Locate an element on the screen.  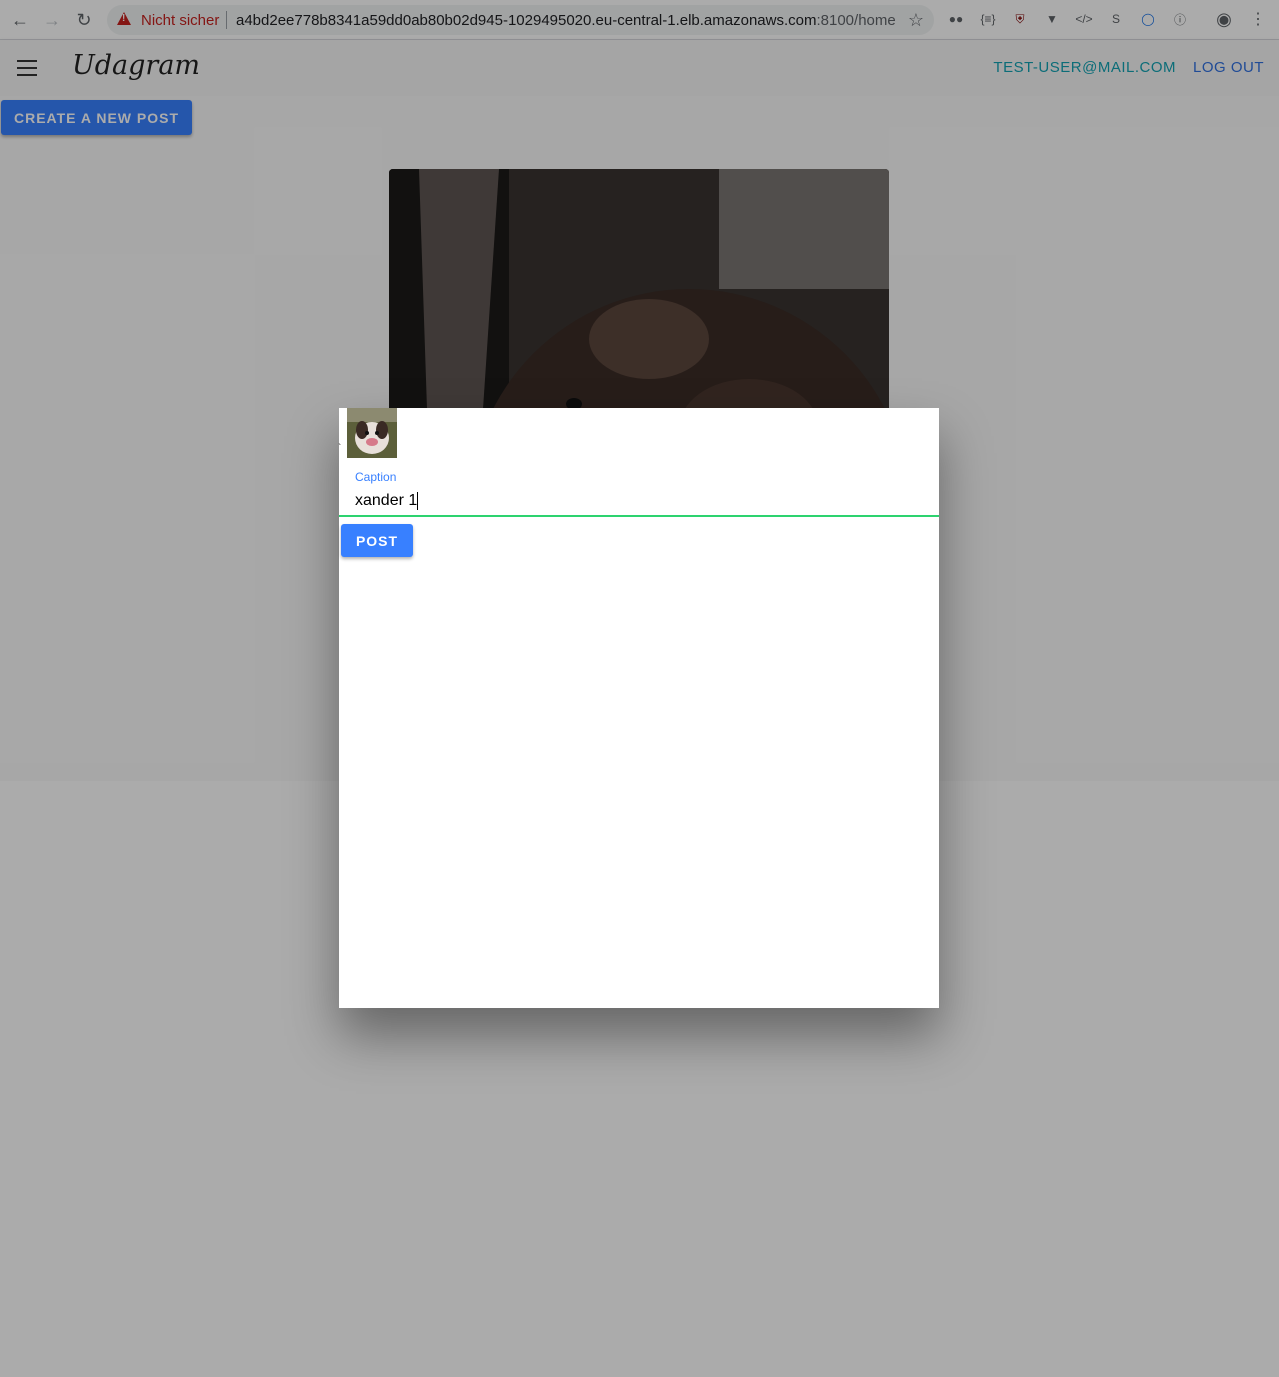
caption-label: Caption is located at coordinates (376, 477).